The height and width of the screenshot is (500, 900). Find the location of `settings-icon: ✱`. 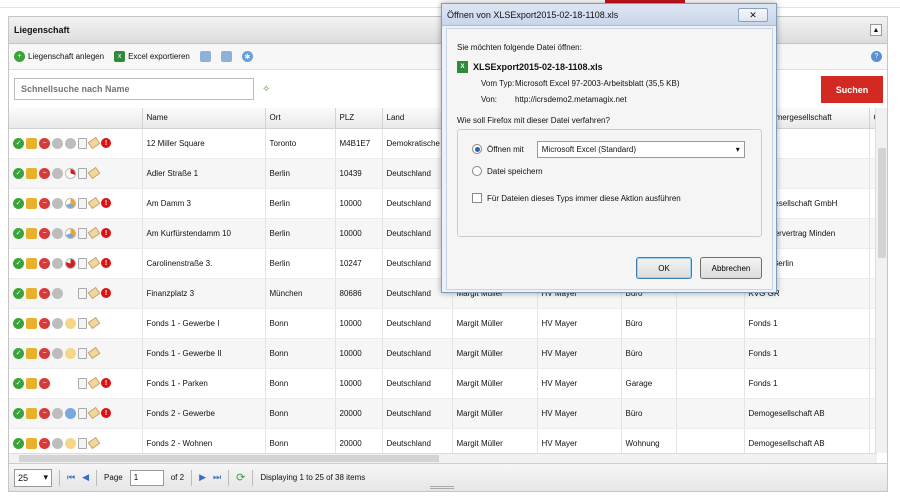

settings-icon: ✱ is located at coordinates (247, 56).